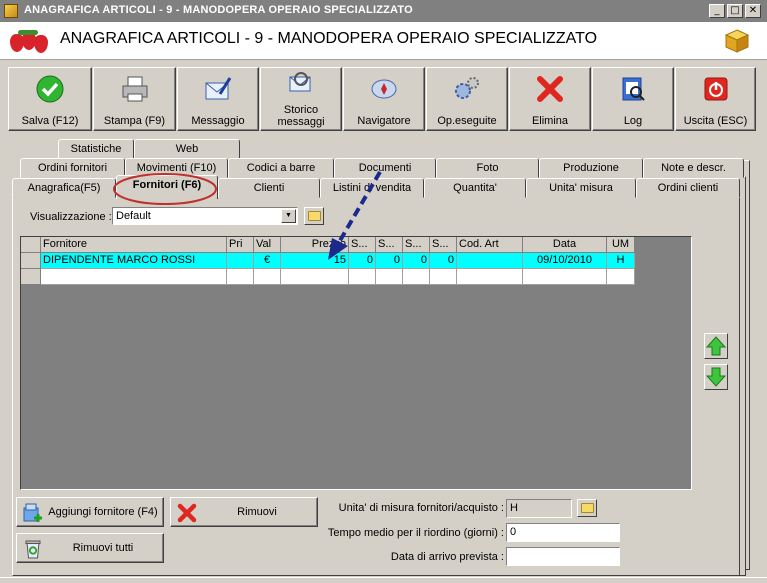  I want to click on exit-button: Uscita (ESC), so click(715, 99).